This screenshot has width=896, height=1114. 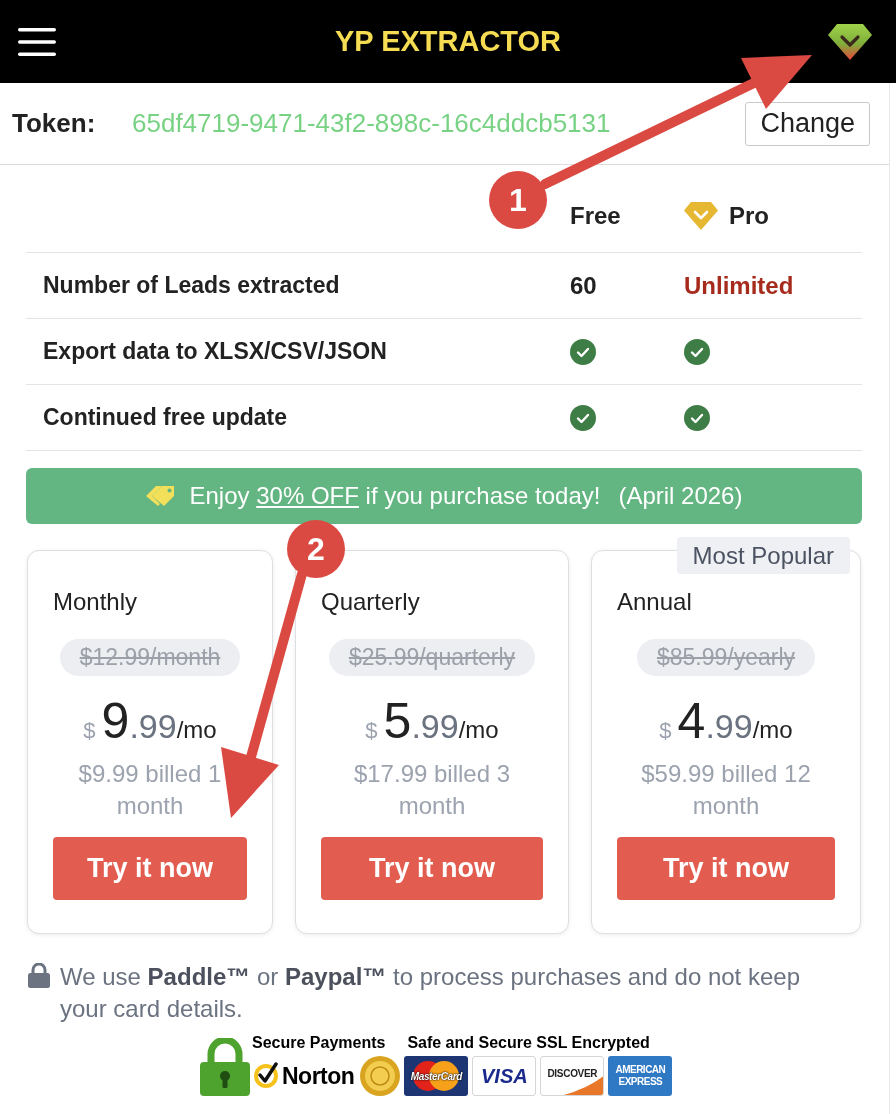 I want to click on norton-label: Norton, so click(x=318, y=1076).